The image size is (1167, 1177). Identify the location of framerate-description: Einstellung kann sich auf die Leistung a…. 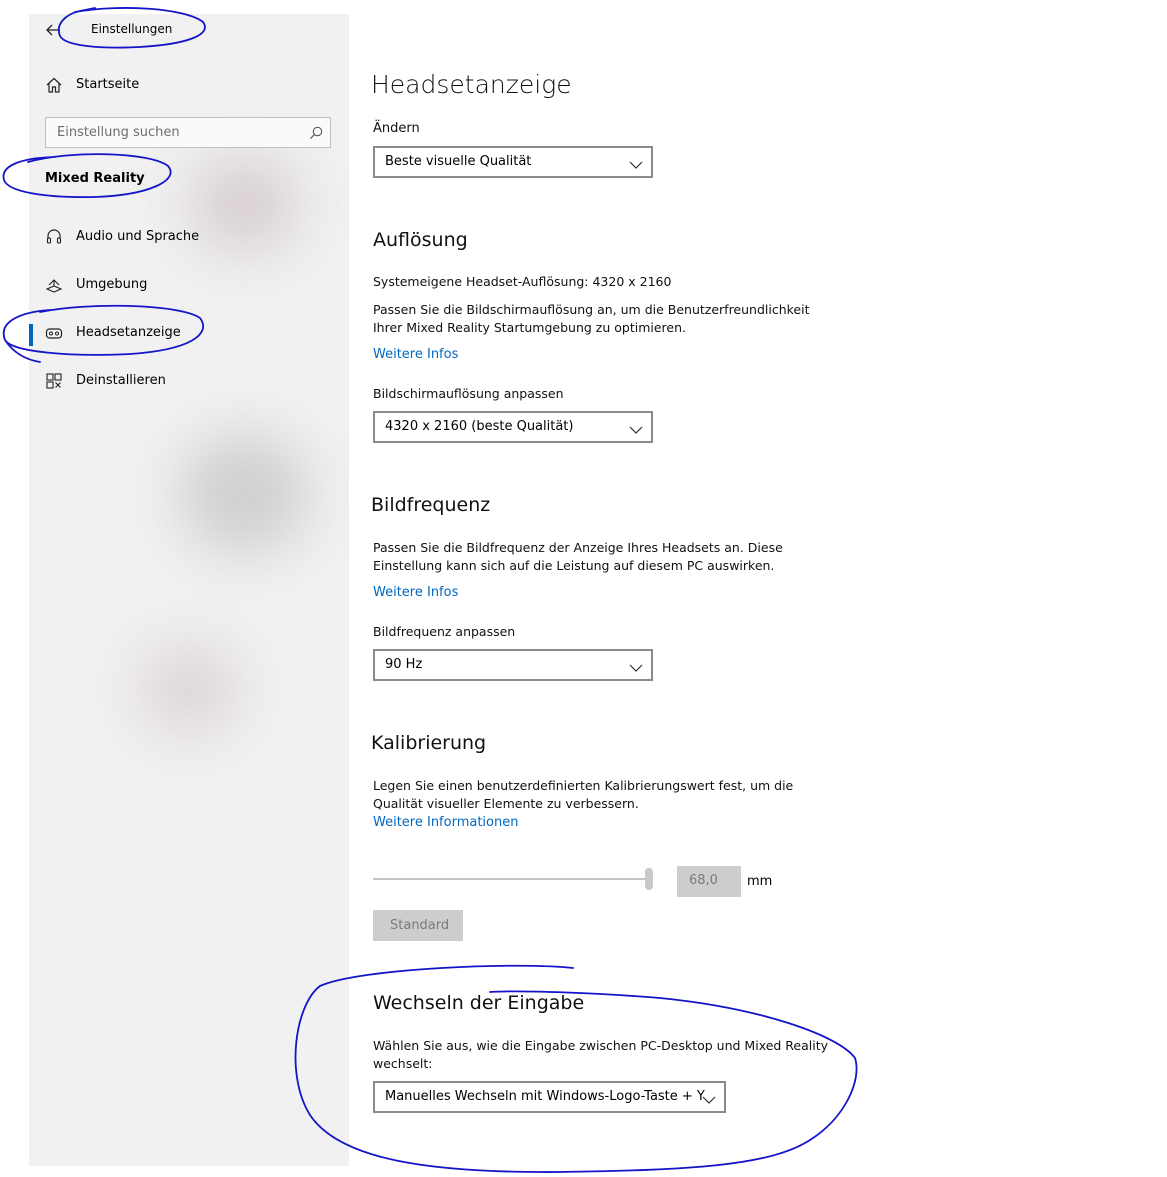
(574, 565).